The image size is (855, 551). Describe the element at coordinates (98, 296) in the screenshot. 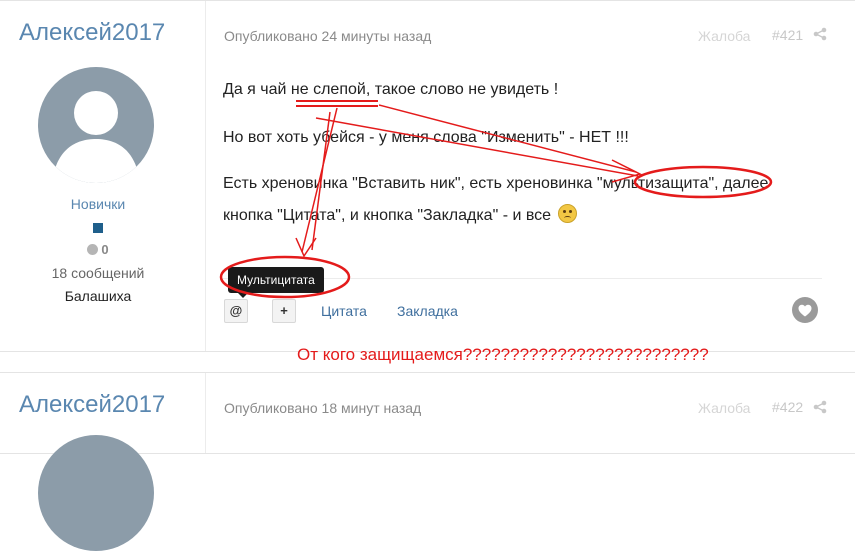

I see `location: Балашиха` at that location.